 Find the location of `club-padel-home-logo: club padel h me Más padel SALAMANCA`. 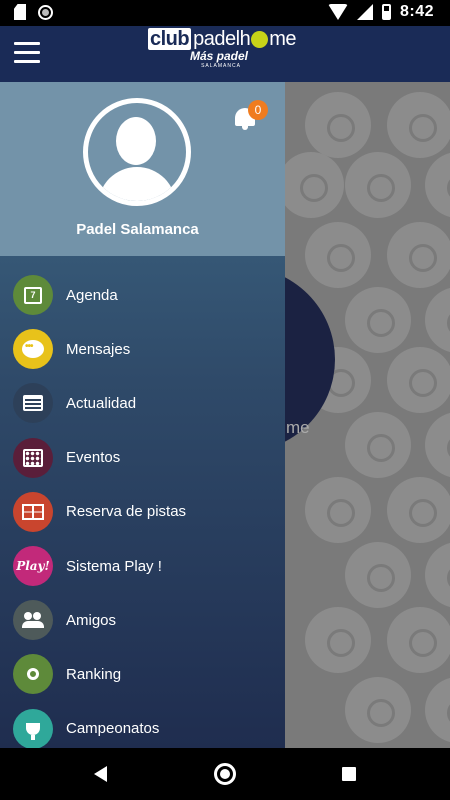

club-padel-home-logo: club padel h me Más padel SALAMANCA is located at coordinates (228, 54).